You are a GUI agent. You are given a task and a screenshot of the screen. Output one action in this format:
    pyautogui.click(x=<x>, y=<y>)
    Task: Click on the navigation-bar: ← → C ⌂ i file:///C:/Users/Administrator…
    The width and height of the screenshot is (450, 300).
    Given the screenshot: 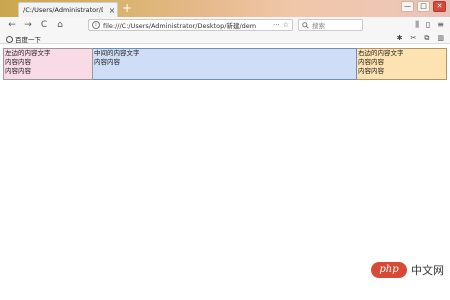 What is the action you would take?
    pyautogui.click(x=225, y=25)
    